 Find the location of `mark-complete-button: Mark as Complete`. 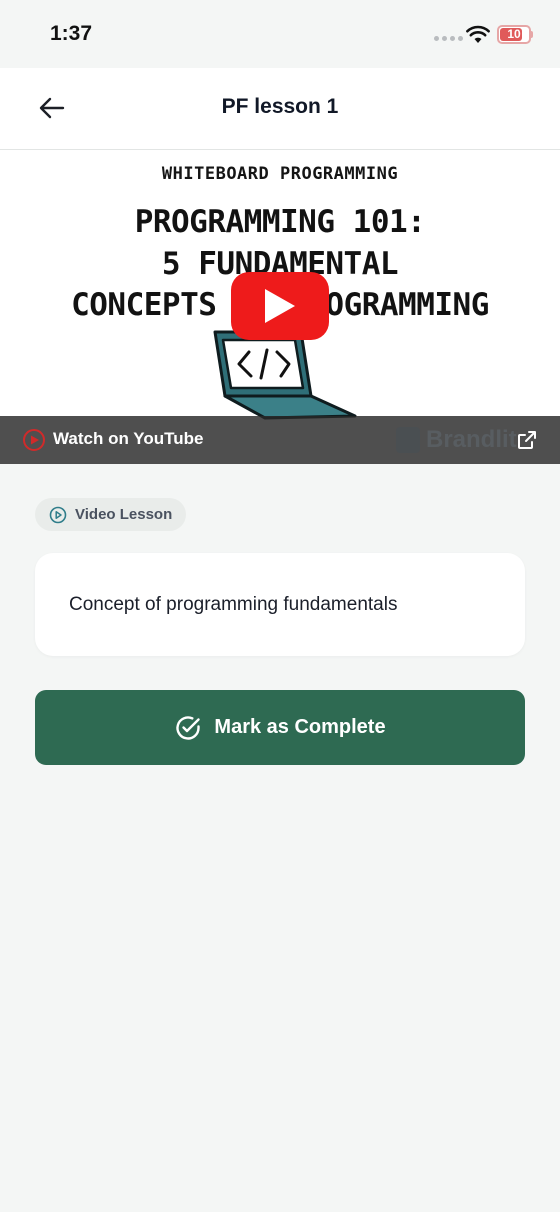

mark-complete-button: Mark as Complete is located at coordinates (280, 727).